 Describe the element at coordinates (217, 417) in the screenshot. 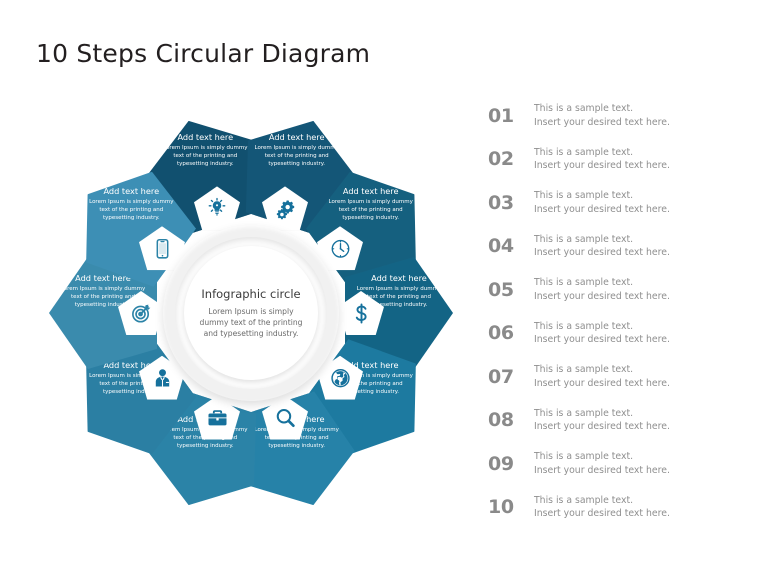

I see `briefcase-icon` at that location.